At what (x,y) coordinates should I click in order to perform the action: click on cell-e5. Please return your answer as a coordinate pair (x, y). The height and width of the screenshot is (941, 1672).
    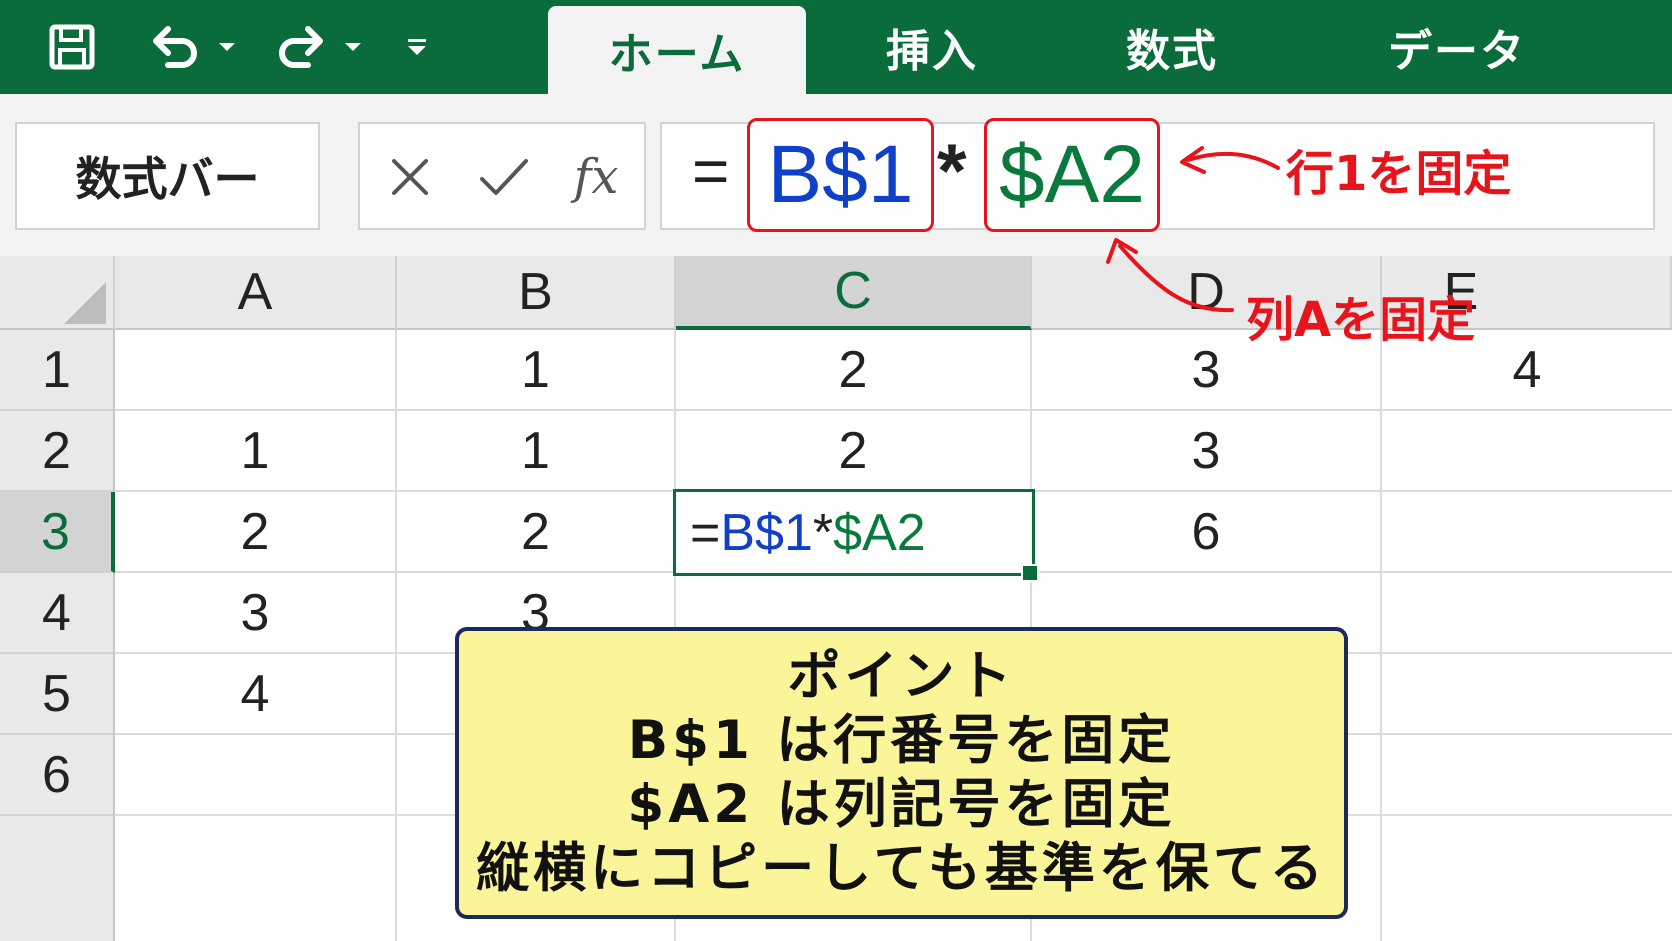
    Looking at the image, I should click on (1527, 694).